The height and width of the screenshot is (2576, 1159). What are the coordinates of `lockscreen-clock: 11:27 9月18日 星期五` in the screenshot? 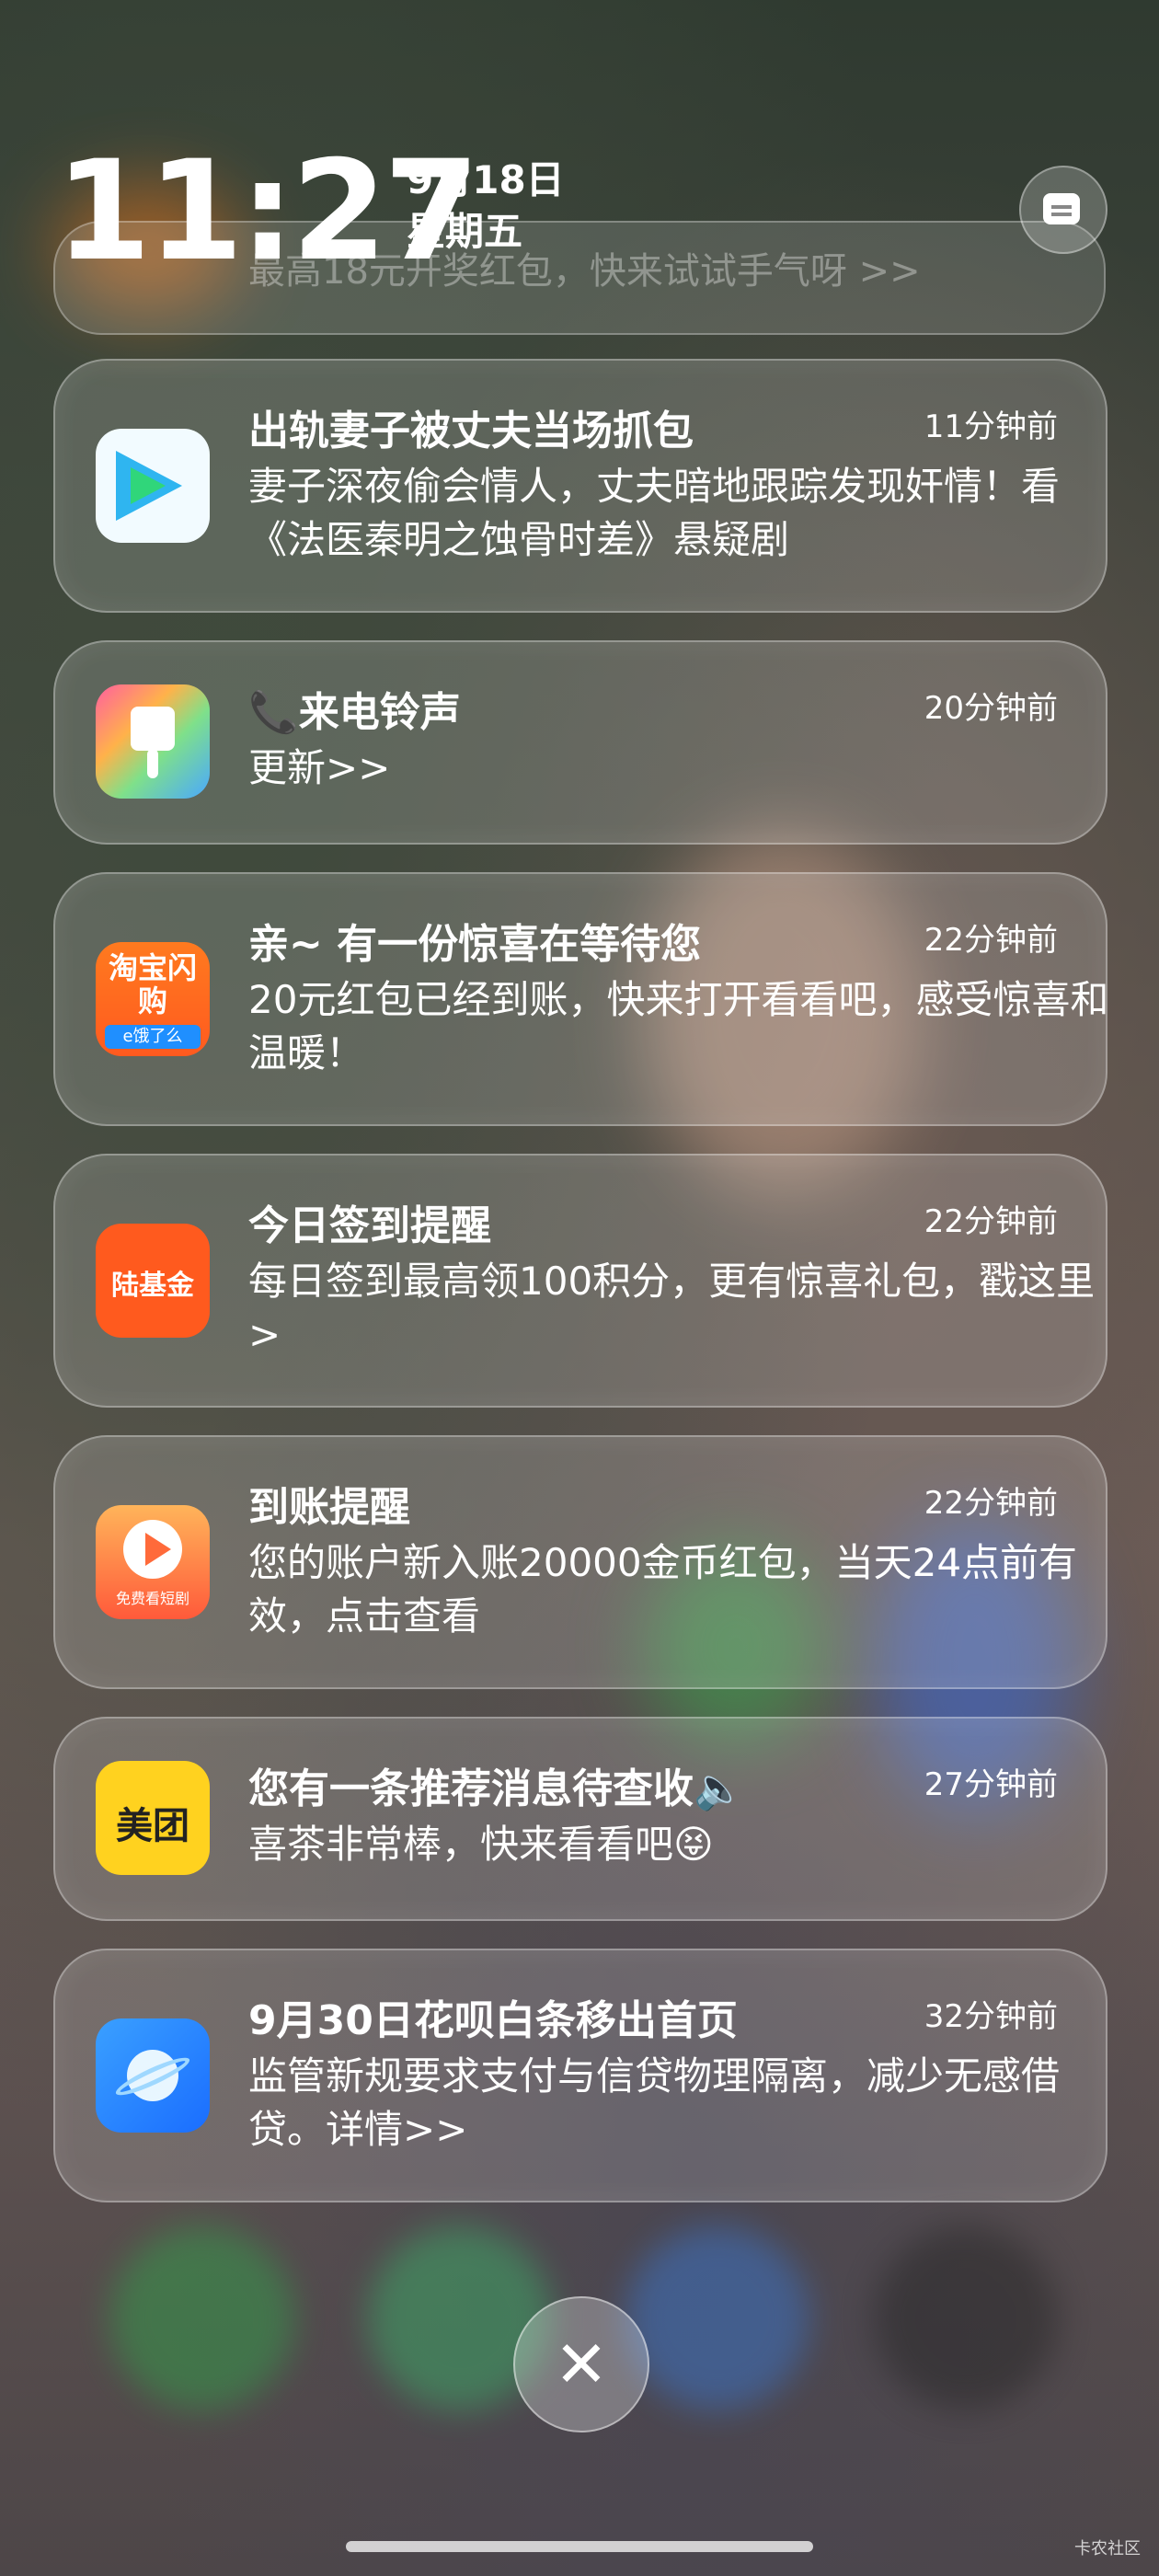 It's located at (561, 212).